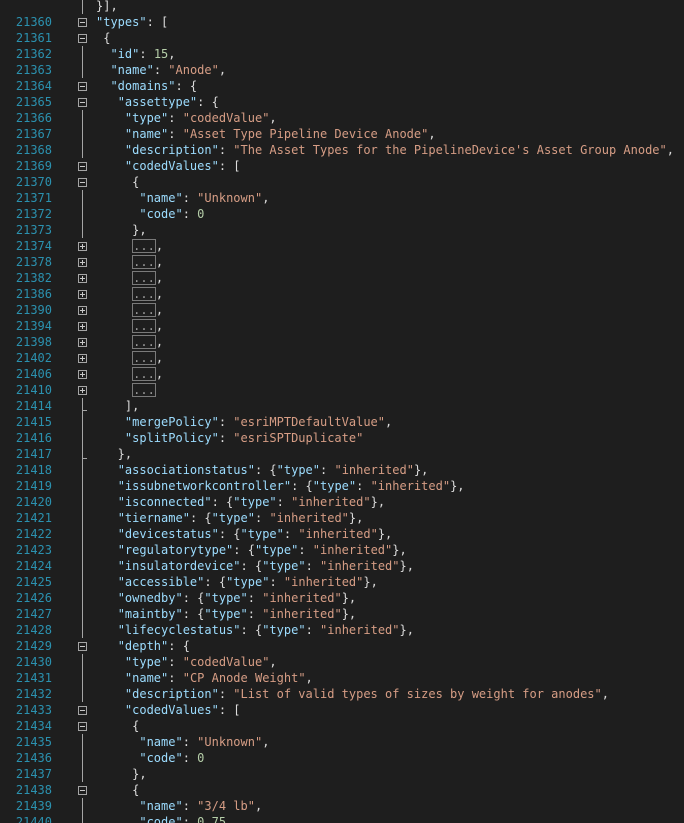  Describe the element at coordinates (33, 118) in the screenshot. I see `line-number: 21366` at that location.